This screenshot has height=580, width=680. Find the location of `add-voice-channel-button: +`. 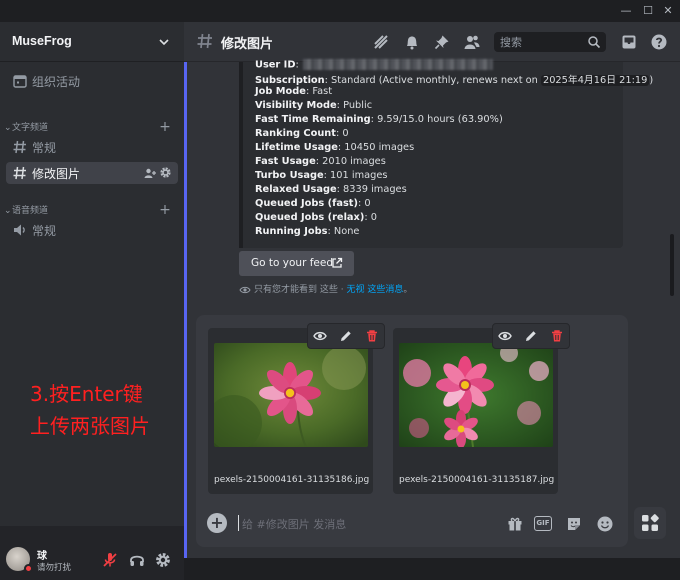

add-voice-channel-button: + is located at coordinates (165, 210).